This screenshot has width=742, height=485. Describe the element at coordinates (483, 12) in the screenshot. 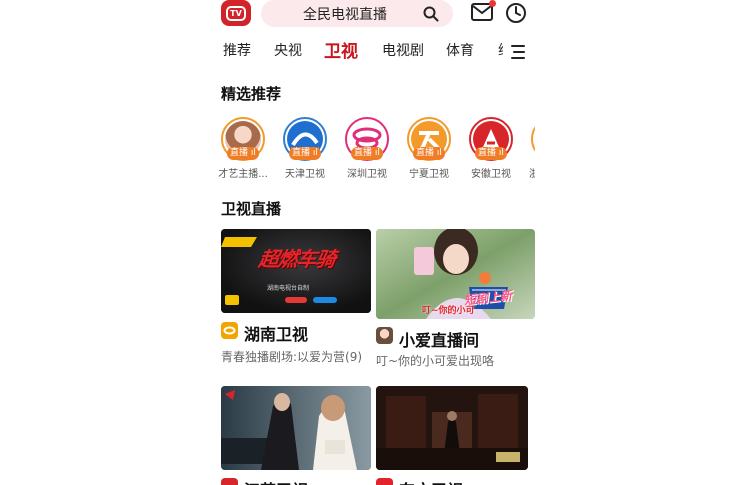

I see `mail-icon` at that location.